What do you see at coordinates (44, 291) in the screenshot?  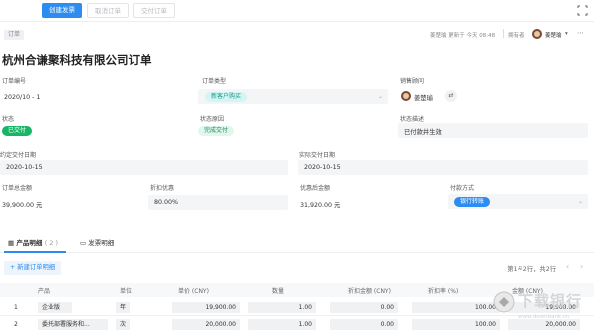 I see `col-product: 产品` at bounding box center [44, 291].